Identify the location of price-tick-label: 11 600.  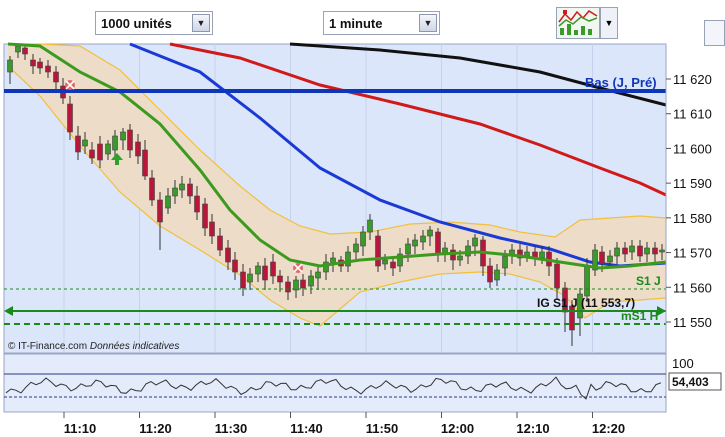
(692, 148).